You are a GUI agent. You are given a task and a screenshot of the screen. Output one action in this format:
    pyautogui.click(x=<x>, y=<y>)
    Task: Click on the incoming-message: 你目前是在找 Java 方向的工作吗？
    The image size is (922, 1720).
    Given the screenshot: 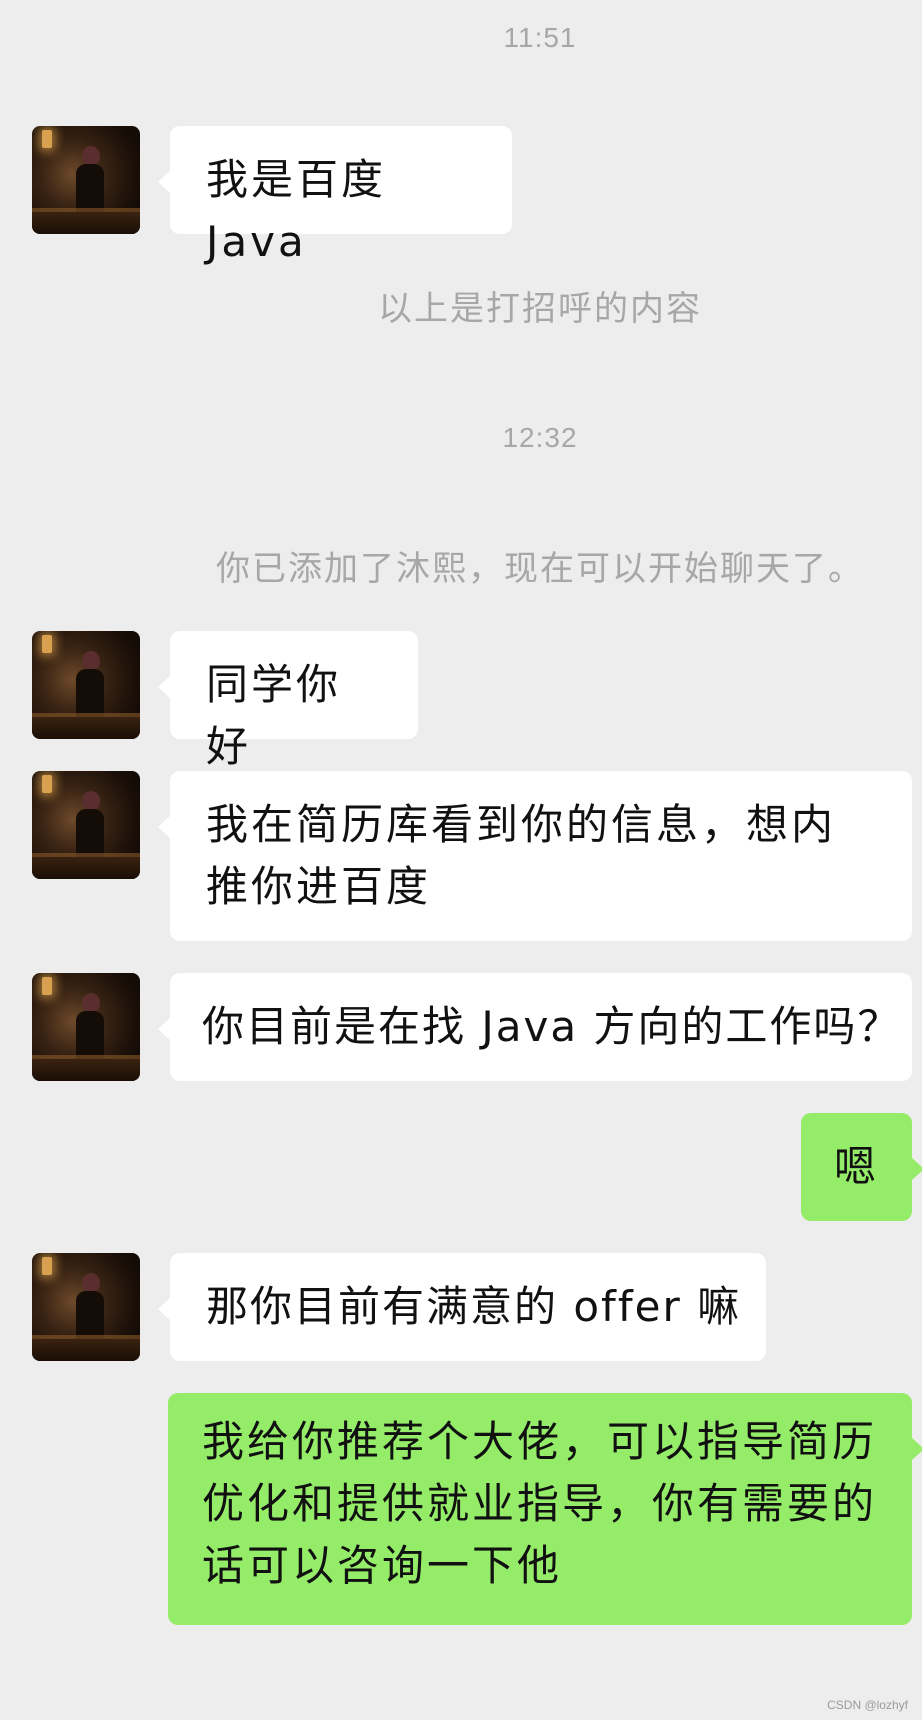 What is the action you would take?
    pyautogui.click(x=535, y=1027)
    